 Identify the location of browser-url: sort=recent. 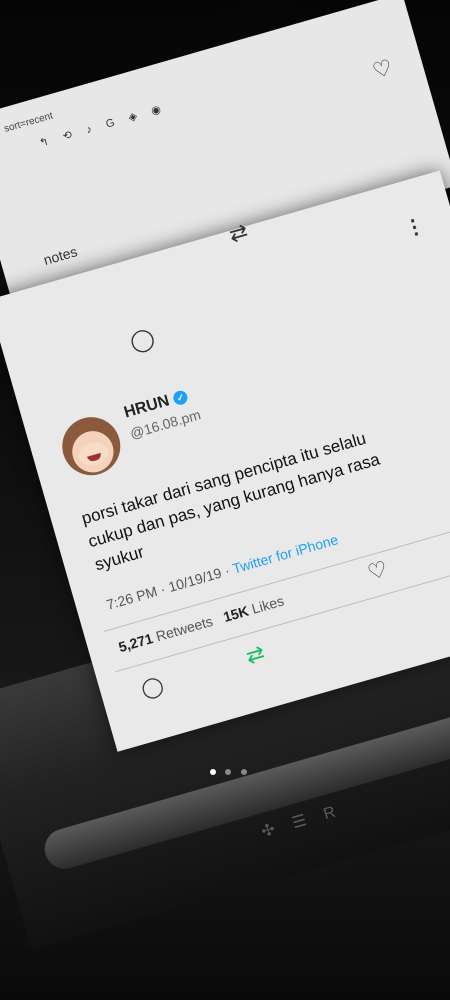
(28, 122).